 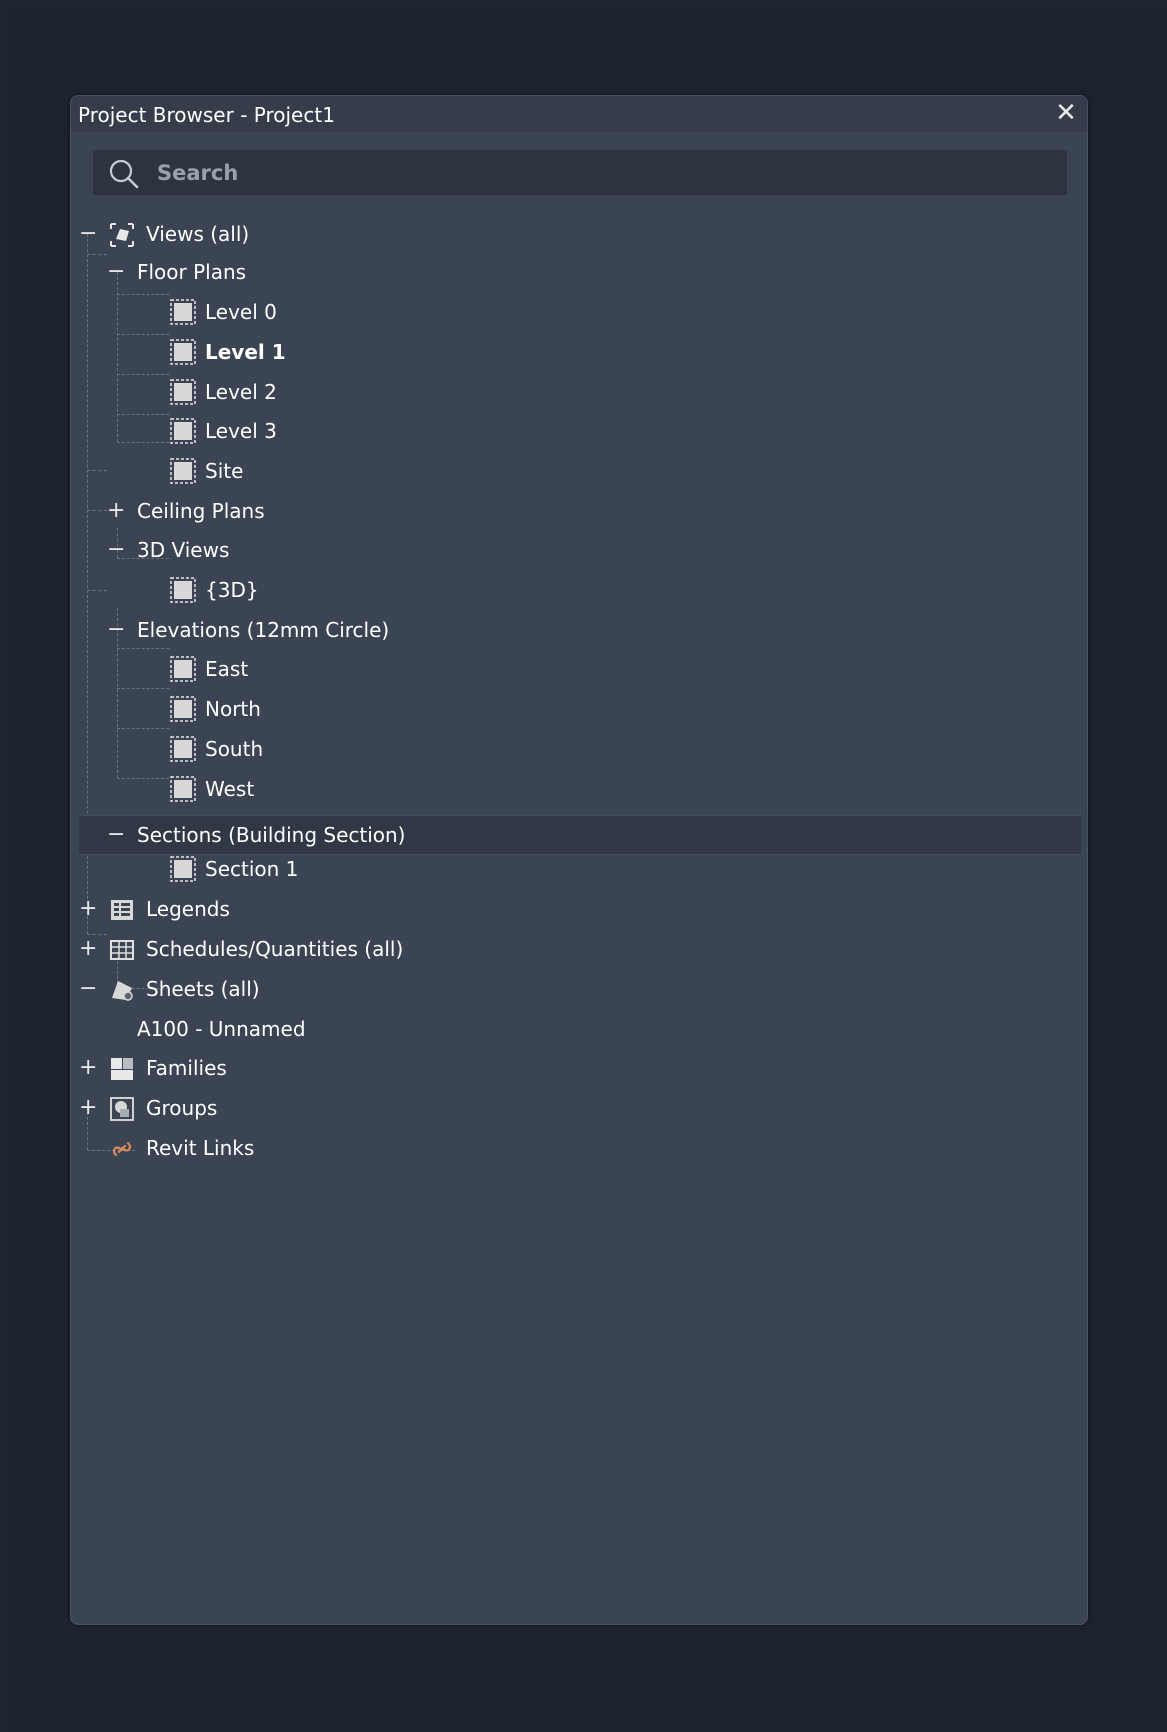 I want to click on tree-item-views-all: − Views (all), so click(x=579, y=235).